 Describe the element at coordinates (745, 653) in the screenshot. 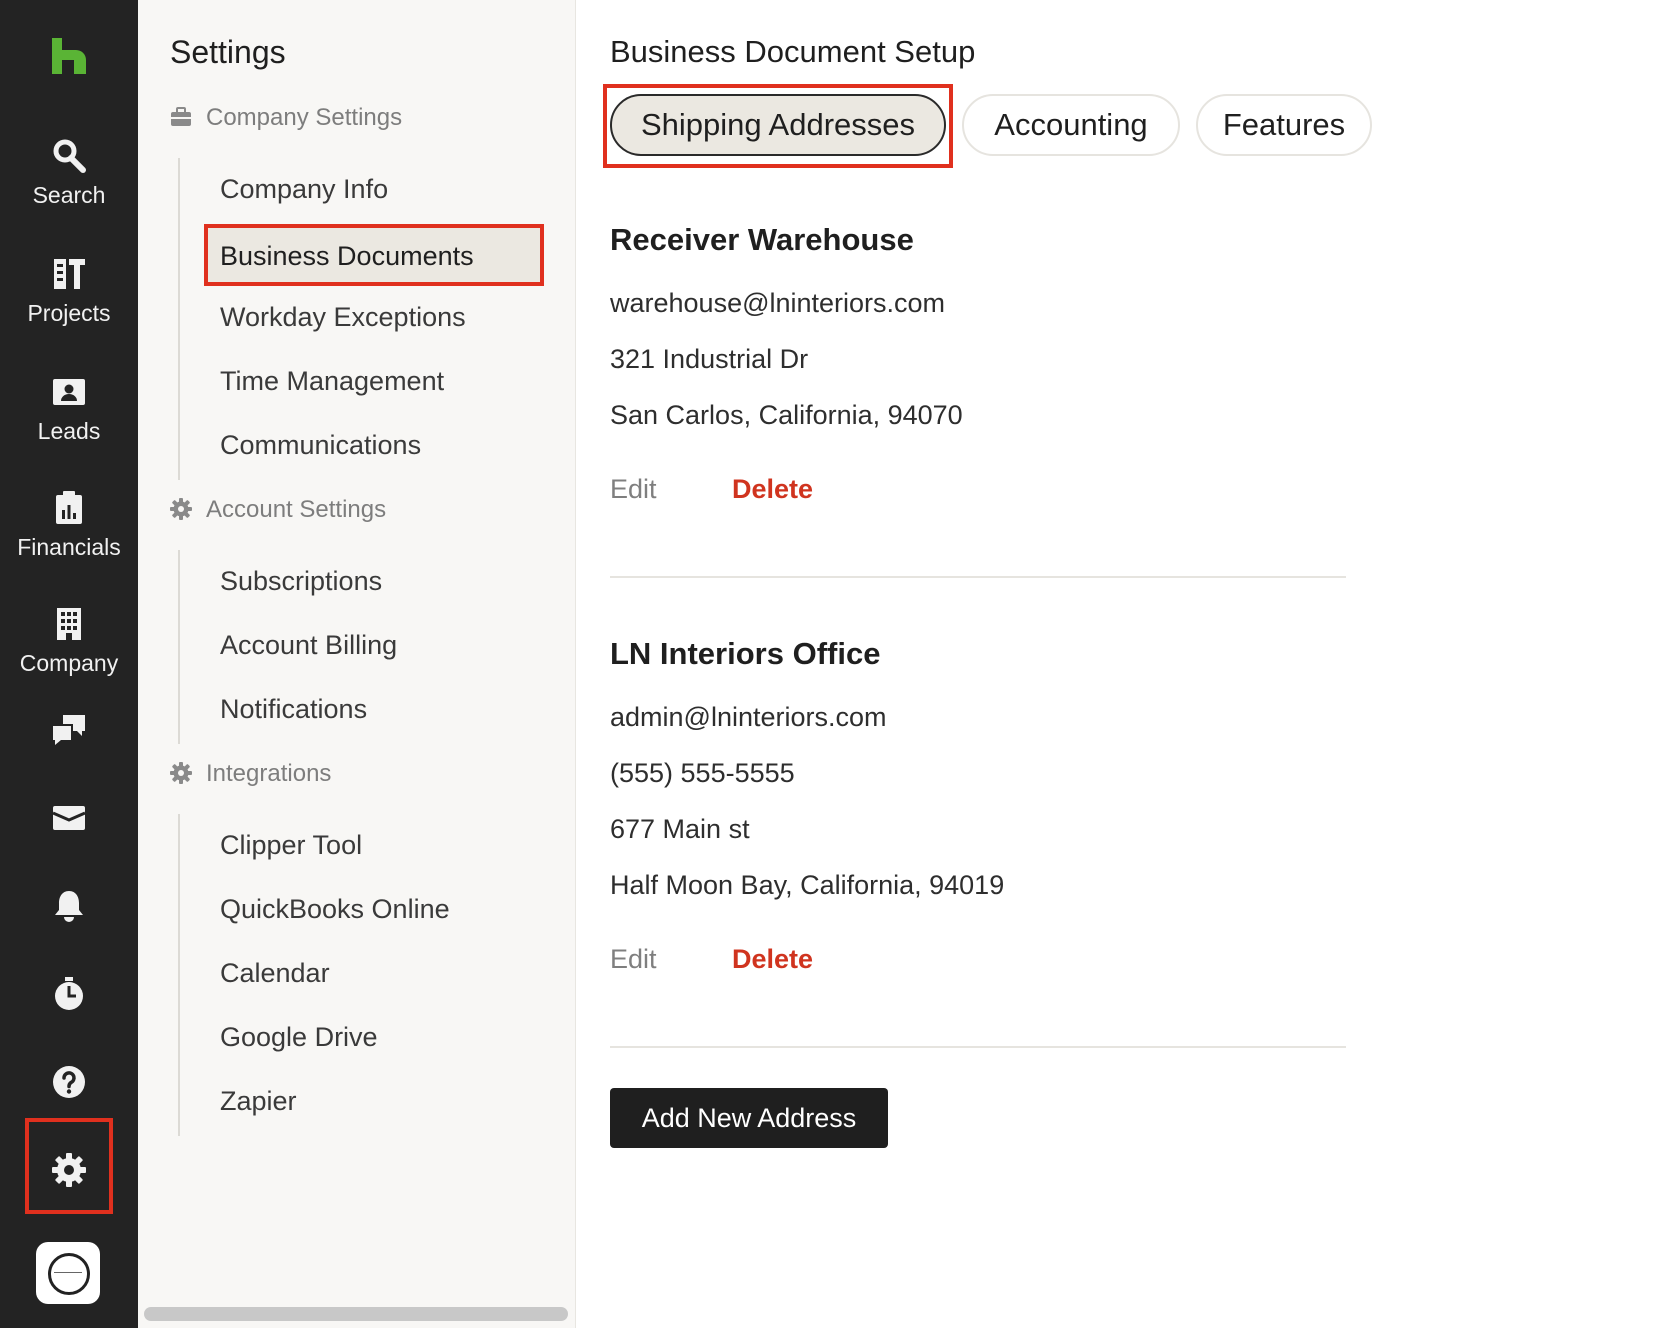

I see `address-name: LN Interiors Office` at that location.